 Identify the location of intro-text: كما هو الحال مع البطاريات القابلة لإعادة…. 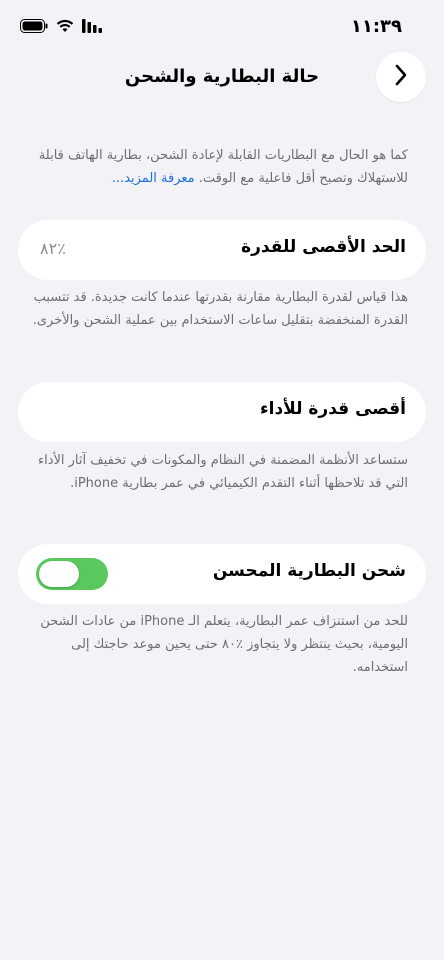
(218, 167).